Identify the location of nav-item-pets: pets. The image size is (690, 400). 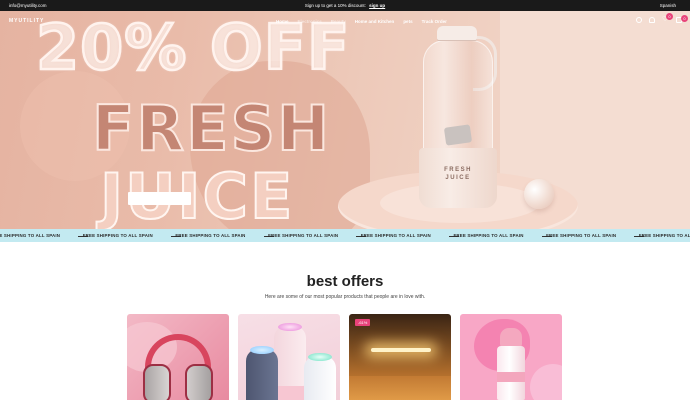
(407, 21).